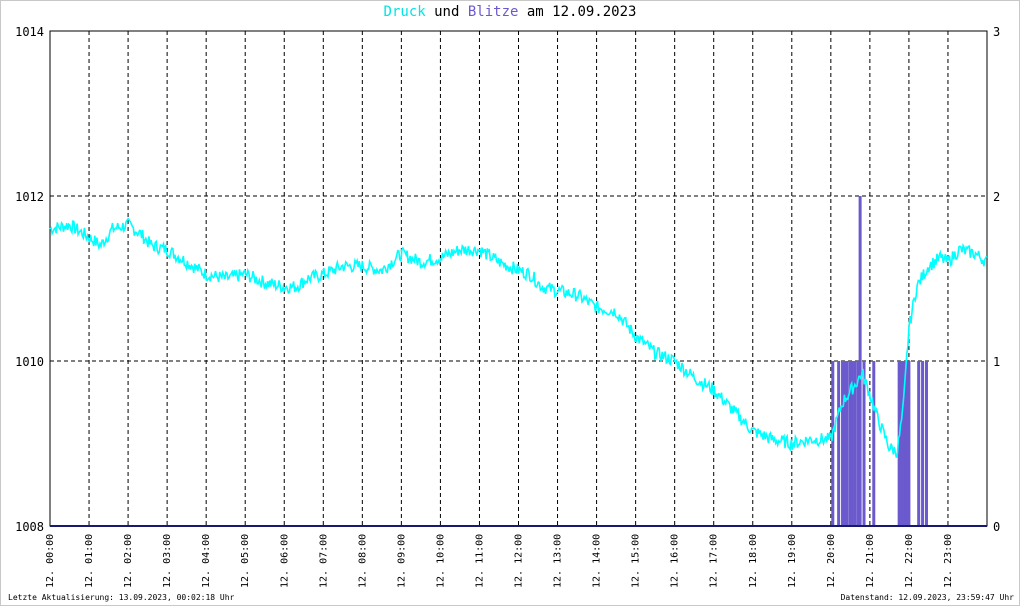 This screenshot has height=606, width=1020. Describe the element at coordinates (636, 561) in the screenshot. I see `x-tick-label: 12. 15:00` at that location.